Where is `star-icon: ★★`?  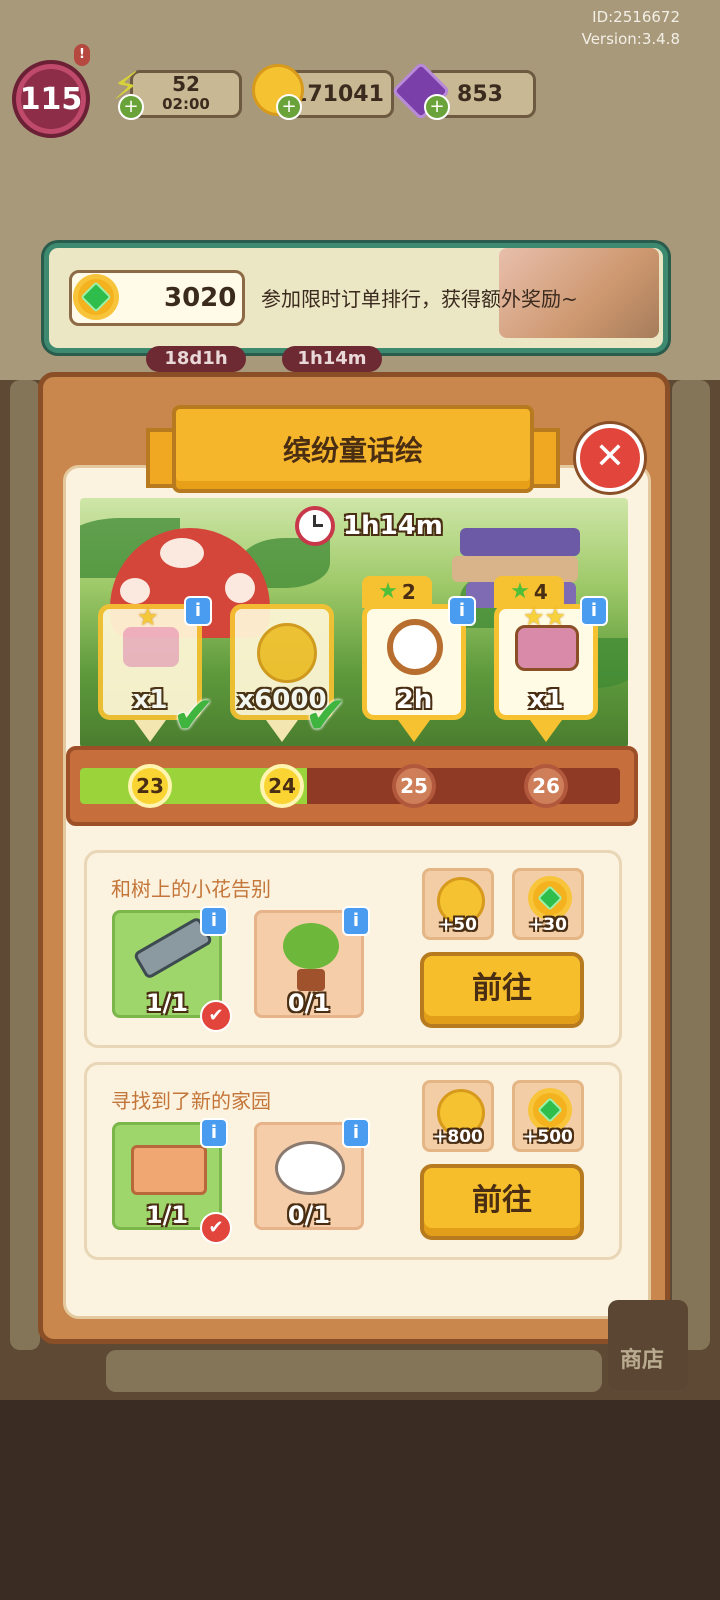
star-icon: ★★ is located at coordinates (545, 617).